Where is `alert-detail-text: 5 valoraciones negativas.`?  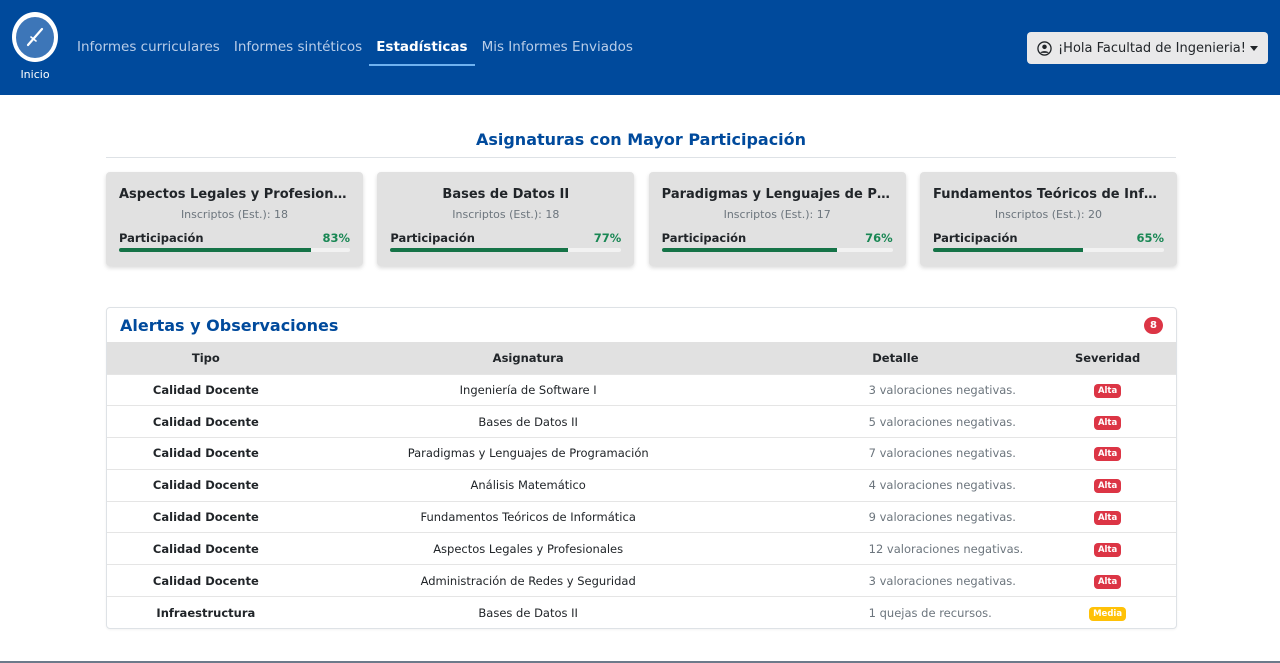 alert-detail-text: 5 valoraciones negativas. is located at coordinates (942, 421).